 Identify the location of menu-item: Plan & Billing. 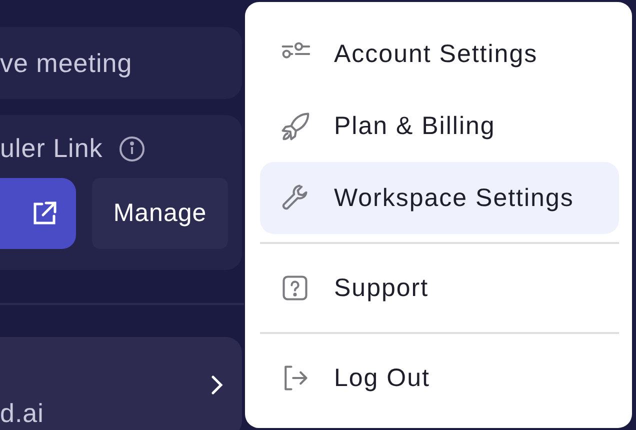
(439, 126).